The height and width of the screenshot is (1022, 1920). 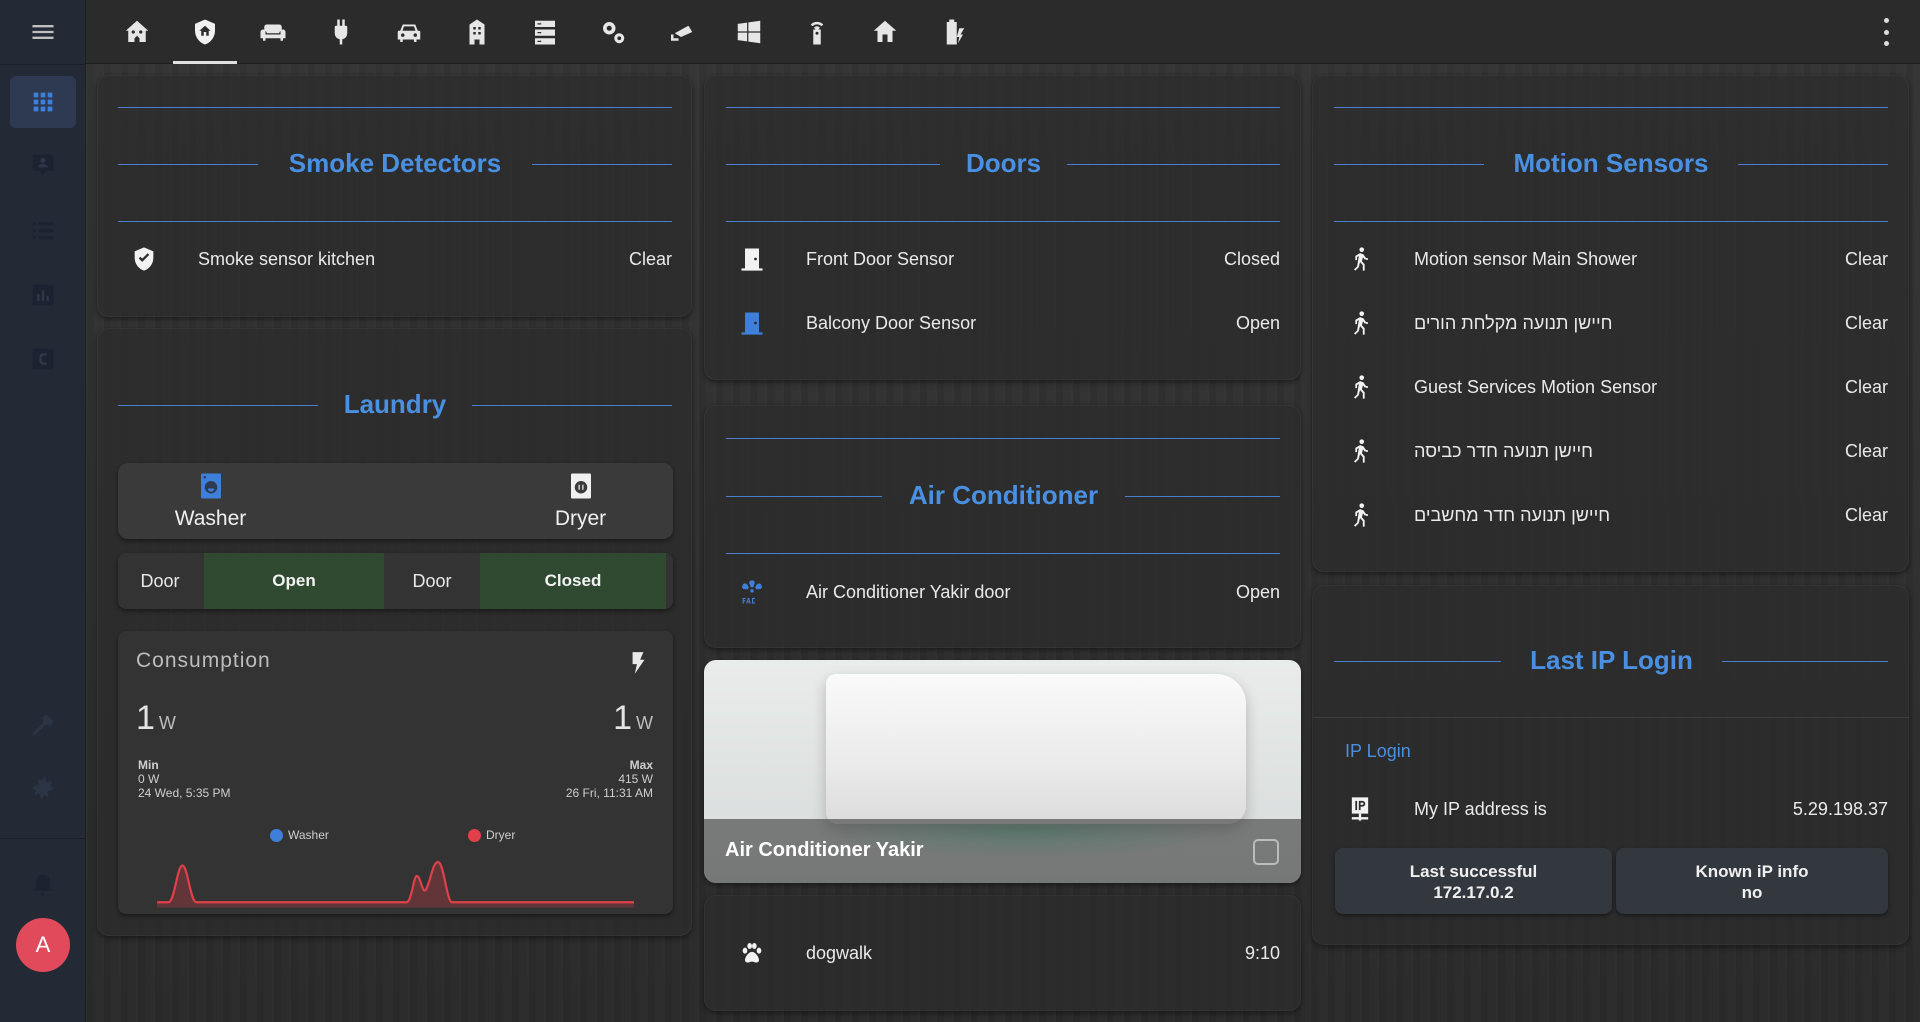 I want to click on consumption-min-value: 1W, so click(x=156, y=718).